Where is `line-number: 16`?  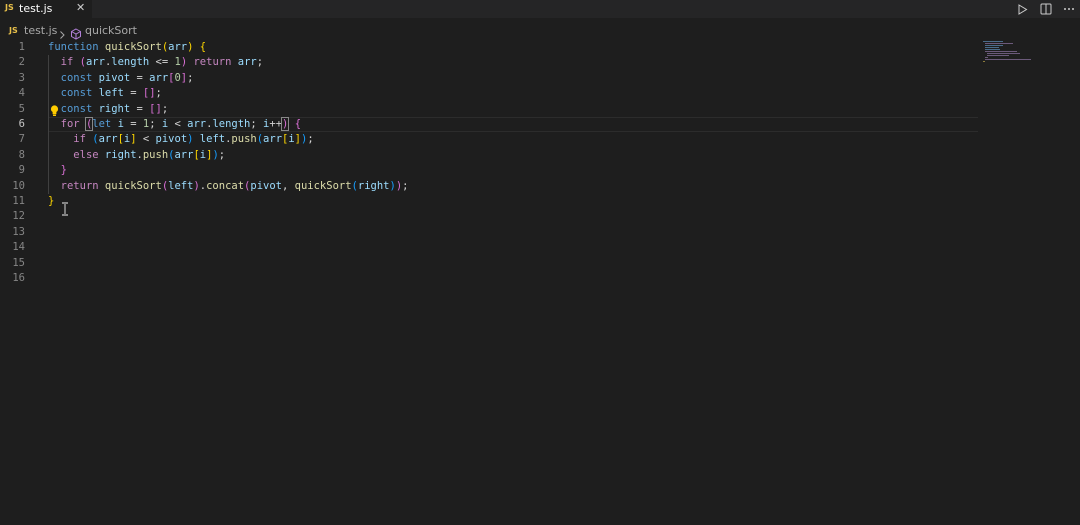 line-number: 16 is located at coordinates (18, 278).